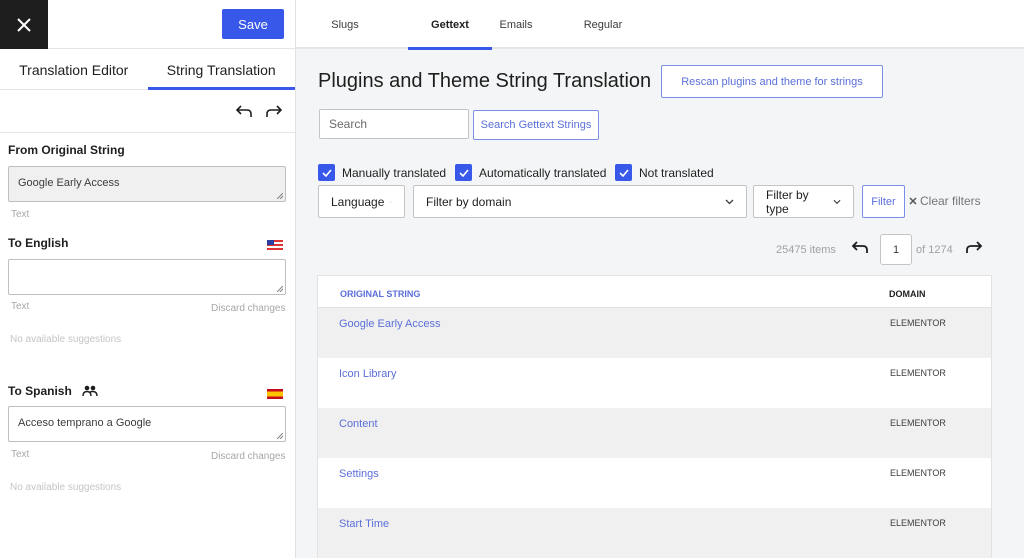 This screenshot has width=1024, height=558. I want to click on row-original-string: Google Early Access, so click(390, 324).